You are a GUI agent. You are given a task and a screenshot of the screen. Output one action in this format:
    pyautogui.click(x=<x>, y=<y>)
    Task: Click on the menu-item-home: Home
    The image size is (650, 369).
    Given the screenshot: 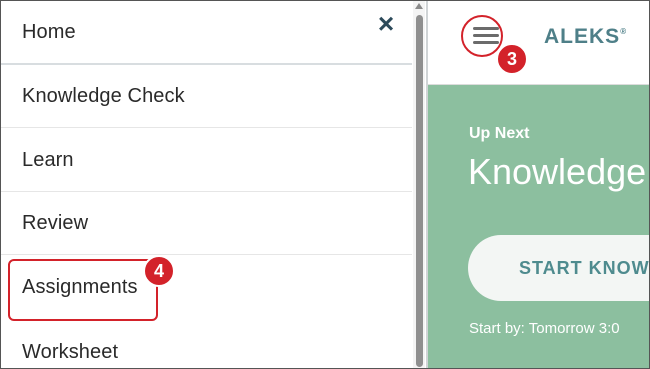 What is the action you would take?
    pyautogui.click(x=206, y=33)
    